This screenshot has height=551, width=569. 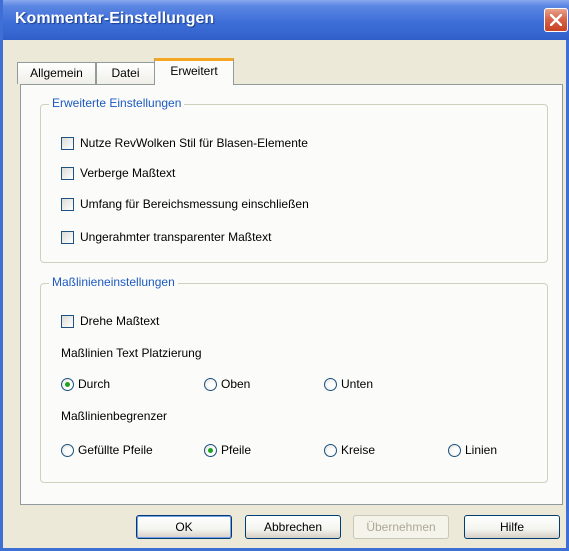 I want to click on terminator-lines: Linien, so click(x=472, y=450).